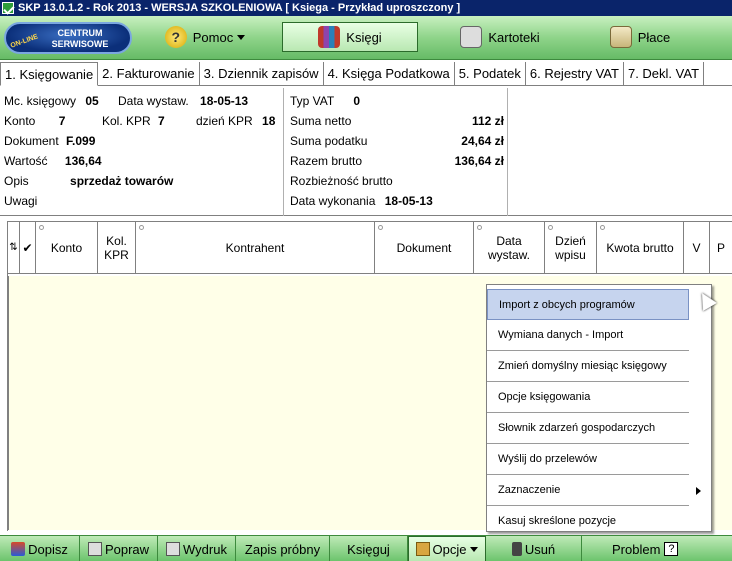 The height and width of the screenshot is (561, 732). I want to click on place-button: Płace, so click(640, 37).